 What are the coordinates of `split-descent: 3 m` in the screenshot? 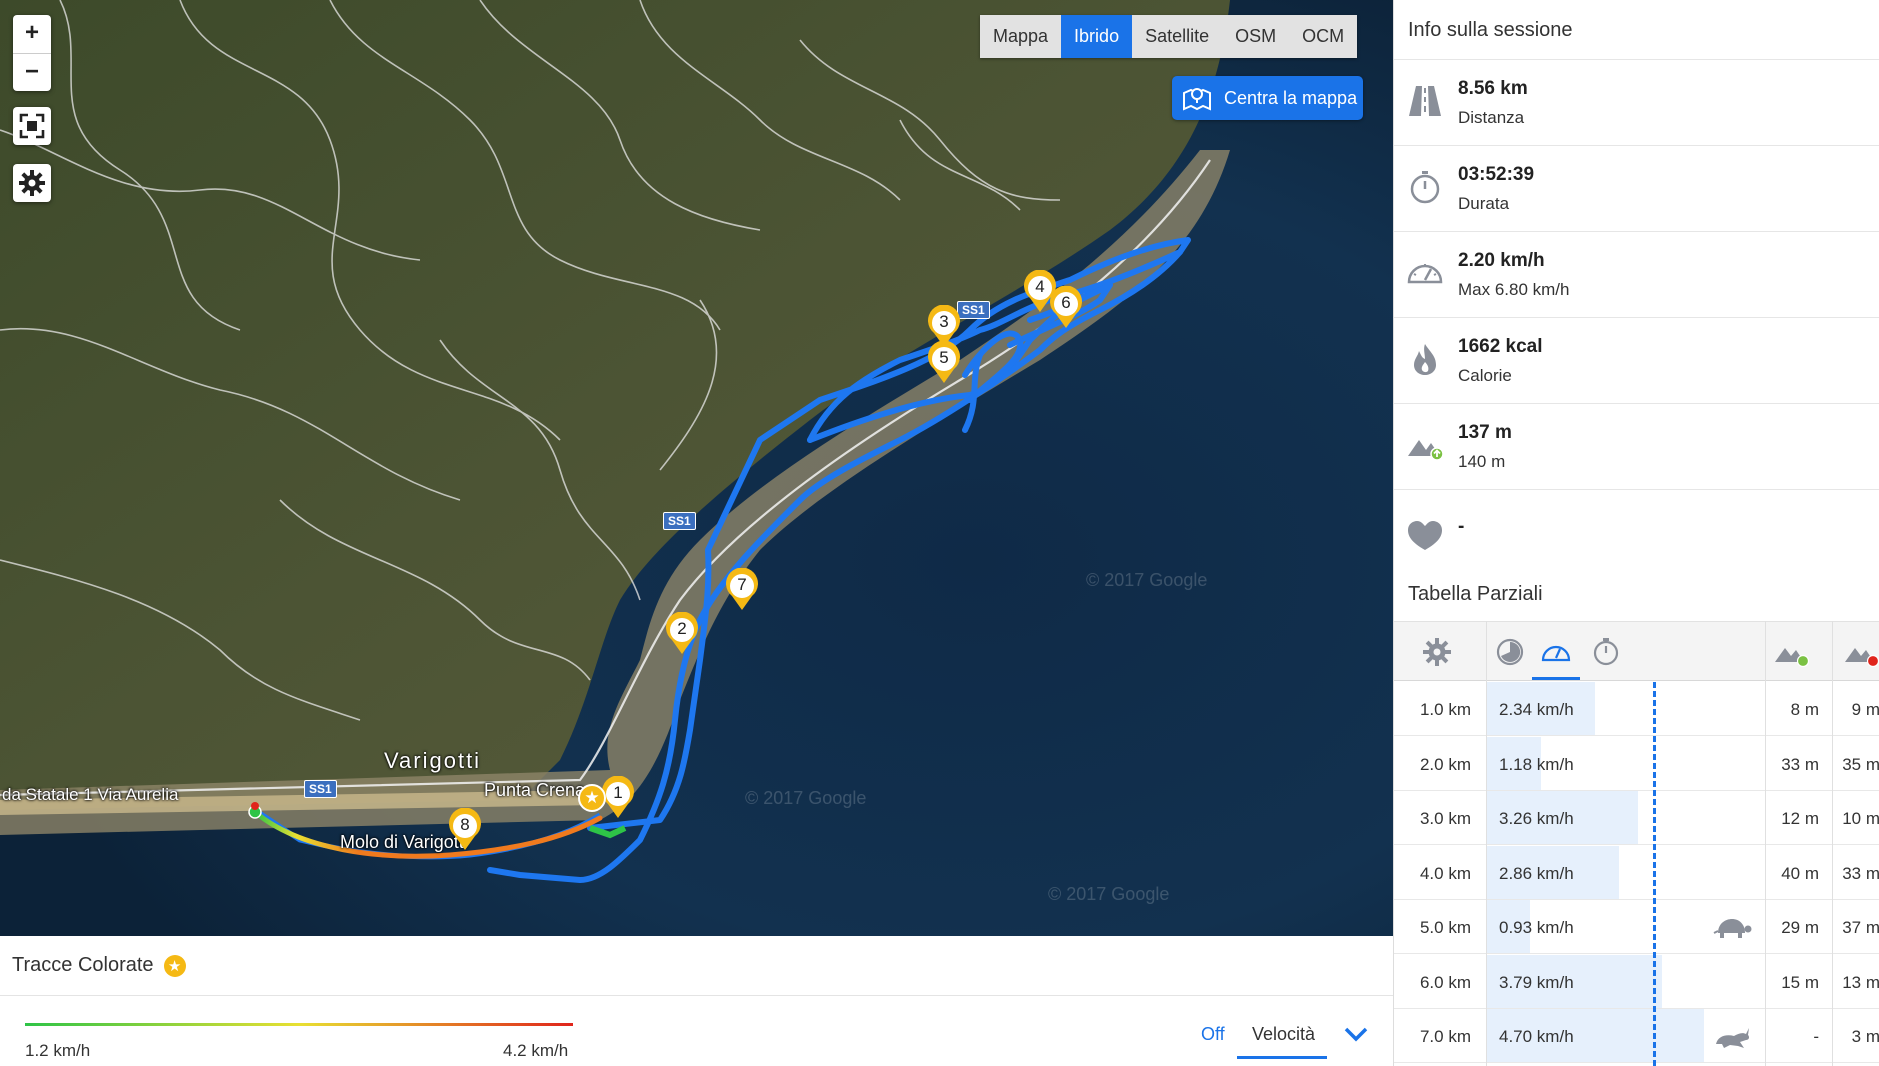 It's located at (1865, 1036).